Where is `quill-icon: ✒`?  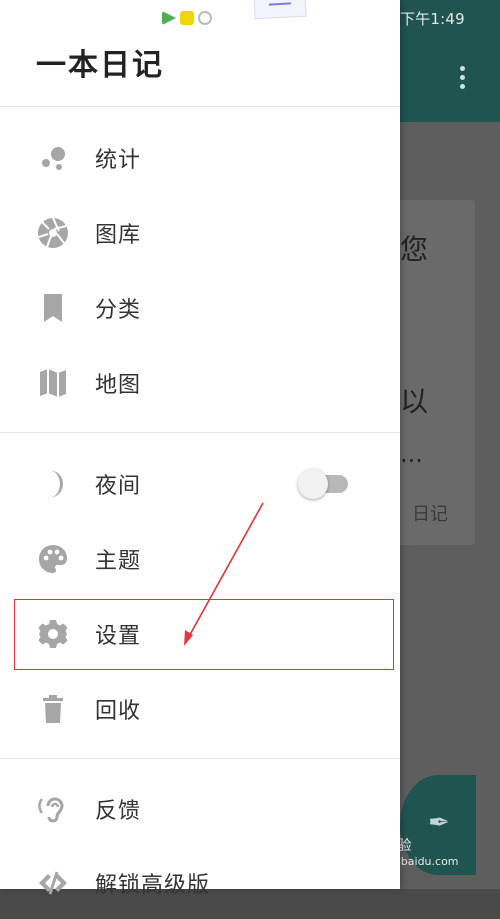 quill-icon: ✒ is located at coordinates (439, 823).